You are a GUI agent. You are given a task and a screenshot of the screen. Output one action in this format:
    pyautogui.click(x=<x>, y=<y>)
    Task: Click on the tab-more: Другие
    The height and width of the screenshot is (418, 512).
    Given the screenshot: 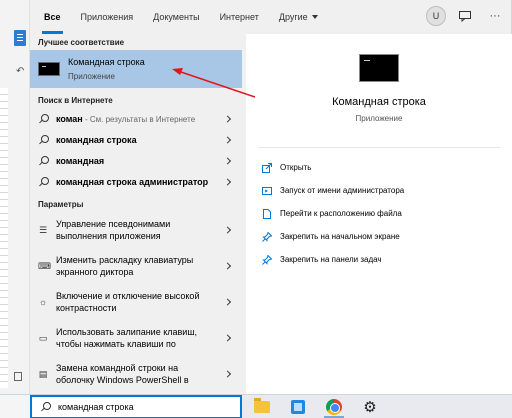 What is the action you would take?
    pyautogui.click(x=298, y=17)
    